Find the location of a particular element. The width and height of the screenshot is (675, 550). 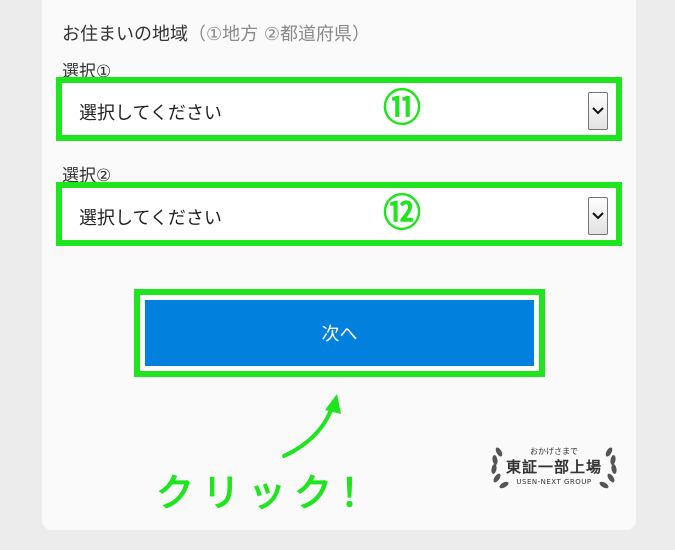

prefecture-select: 選択してください is located at coordinates (339, 214).